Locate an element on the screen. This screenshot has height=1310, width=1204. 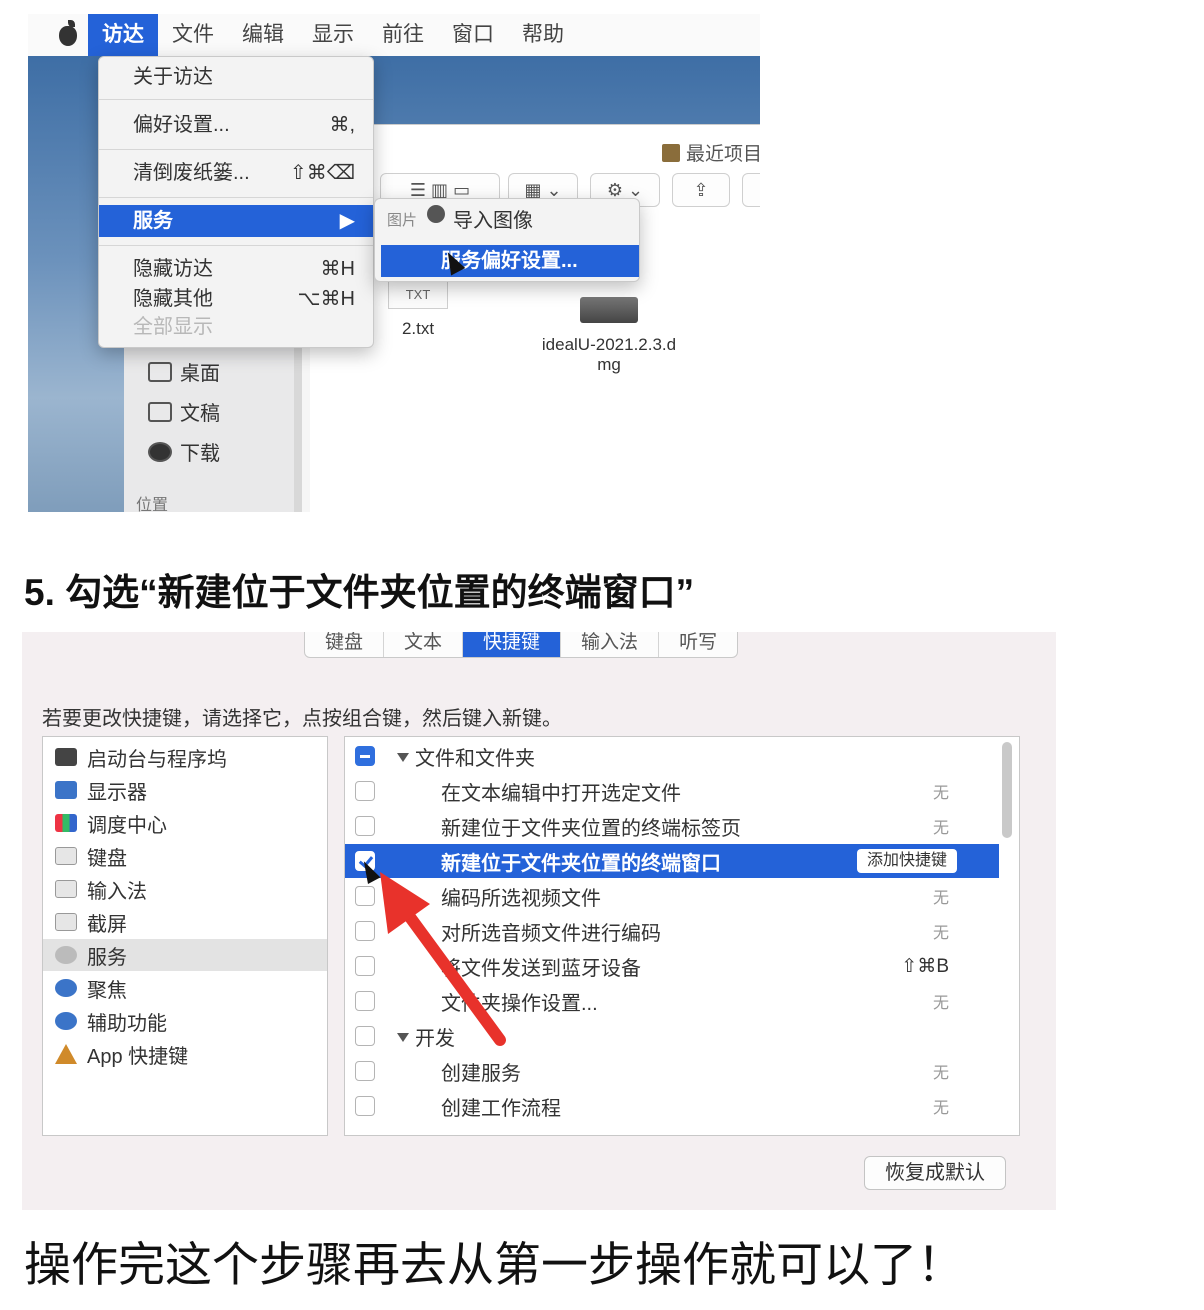
disk-image-icon is located at coordinates (609, 310).